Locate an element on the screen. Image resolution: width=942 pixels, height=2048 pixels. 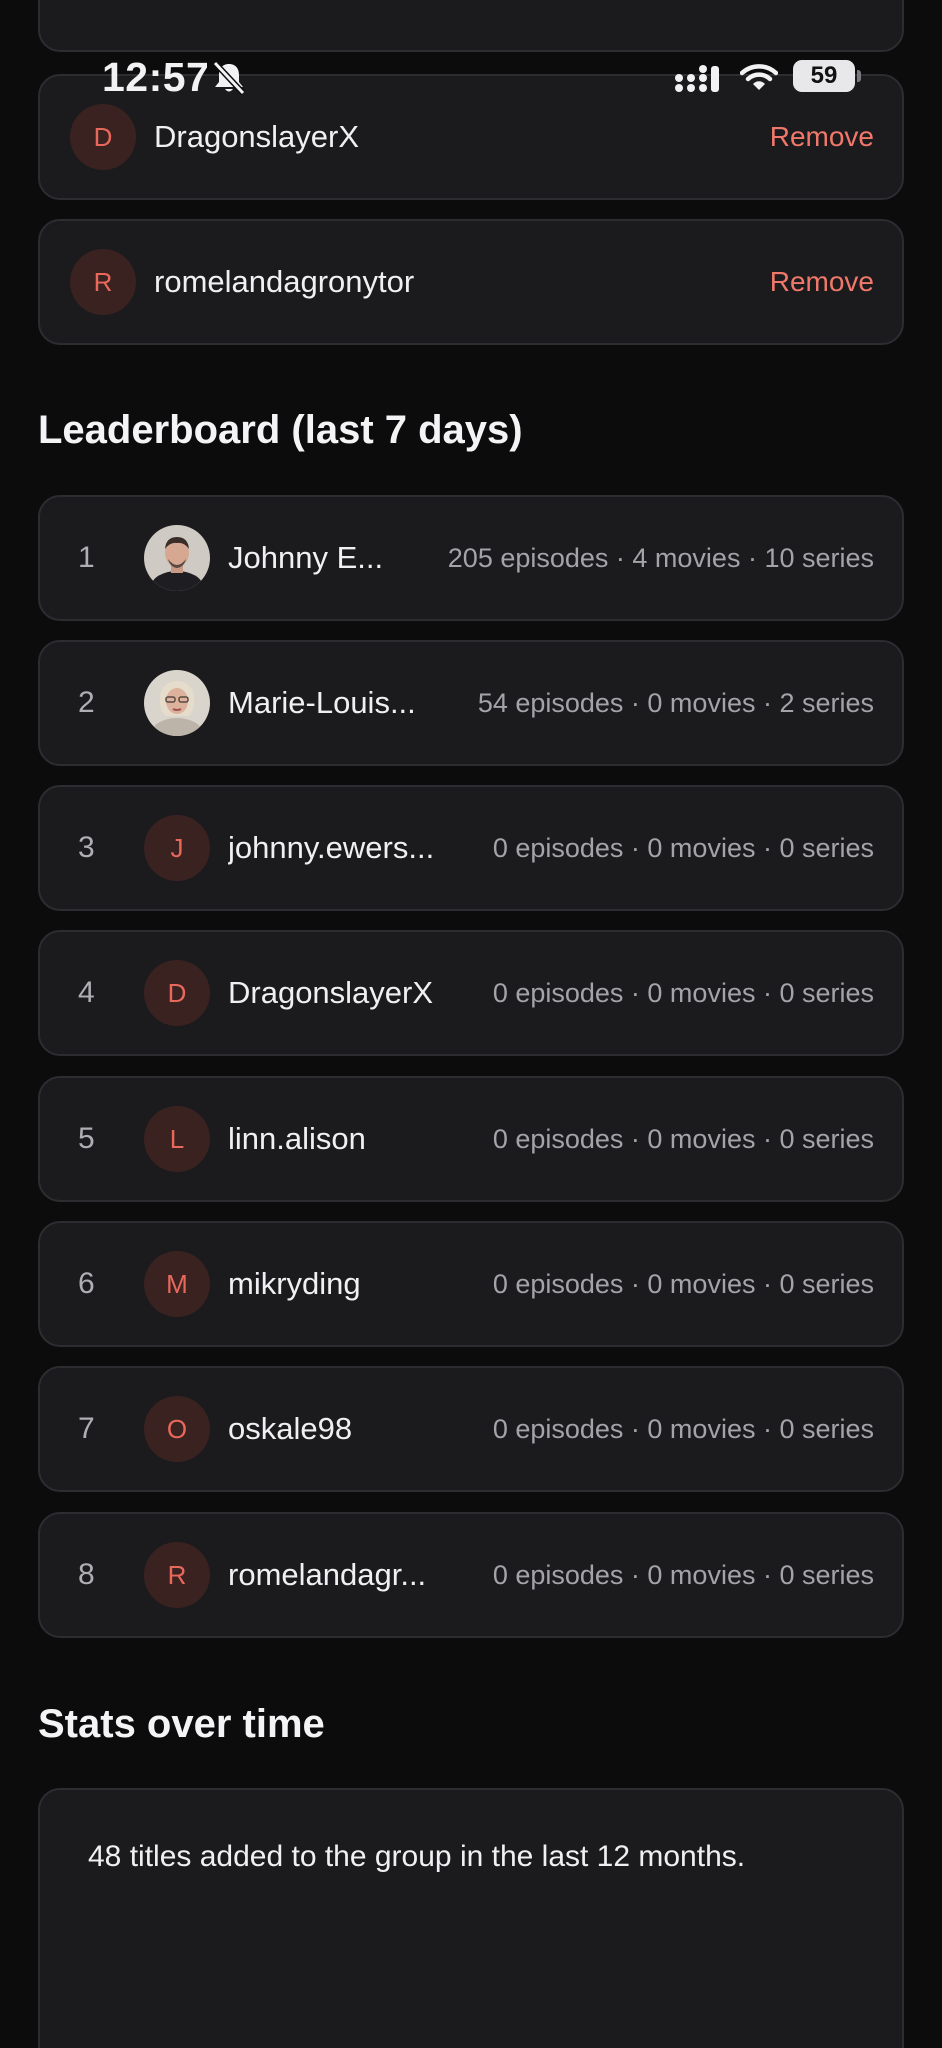
stats-over-time-title: Stats over time is located at coordinates (181, 1724).